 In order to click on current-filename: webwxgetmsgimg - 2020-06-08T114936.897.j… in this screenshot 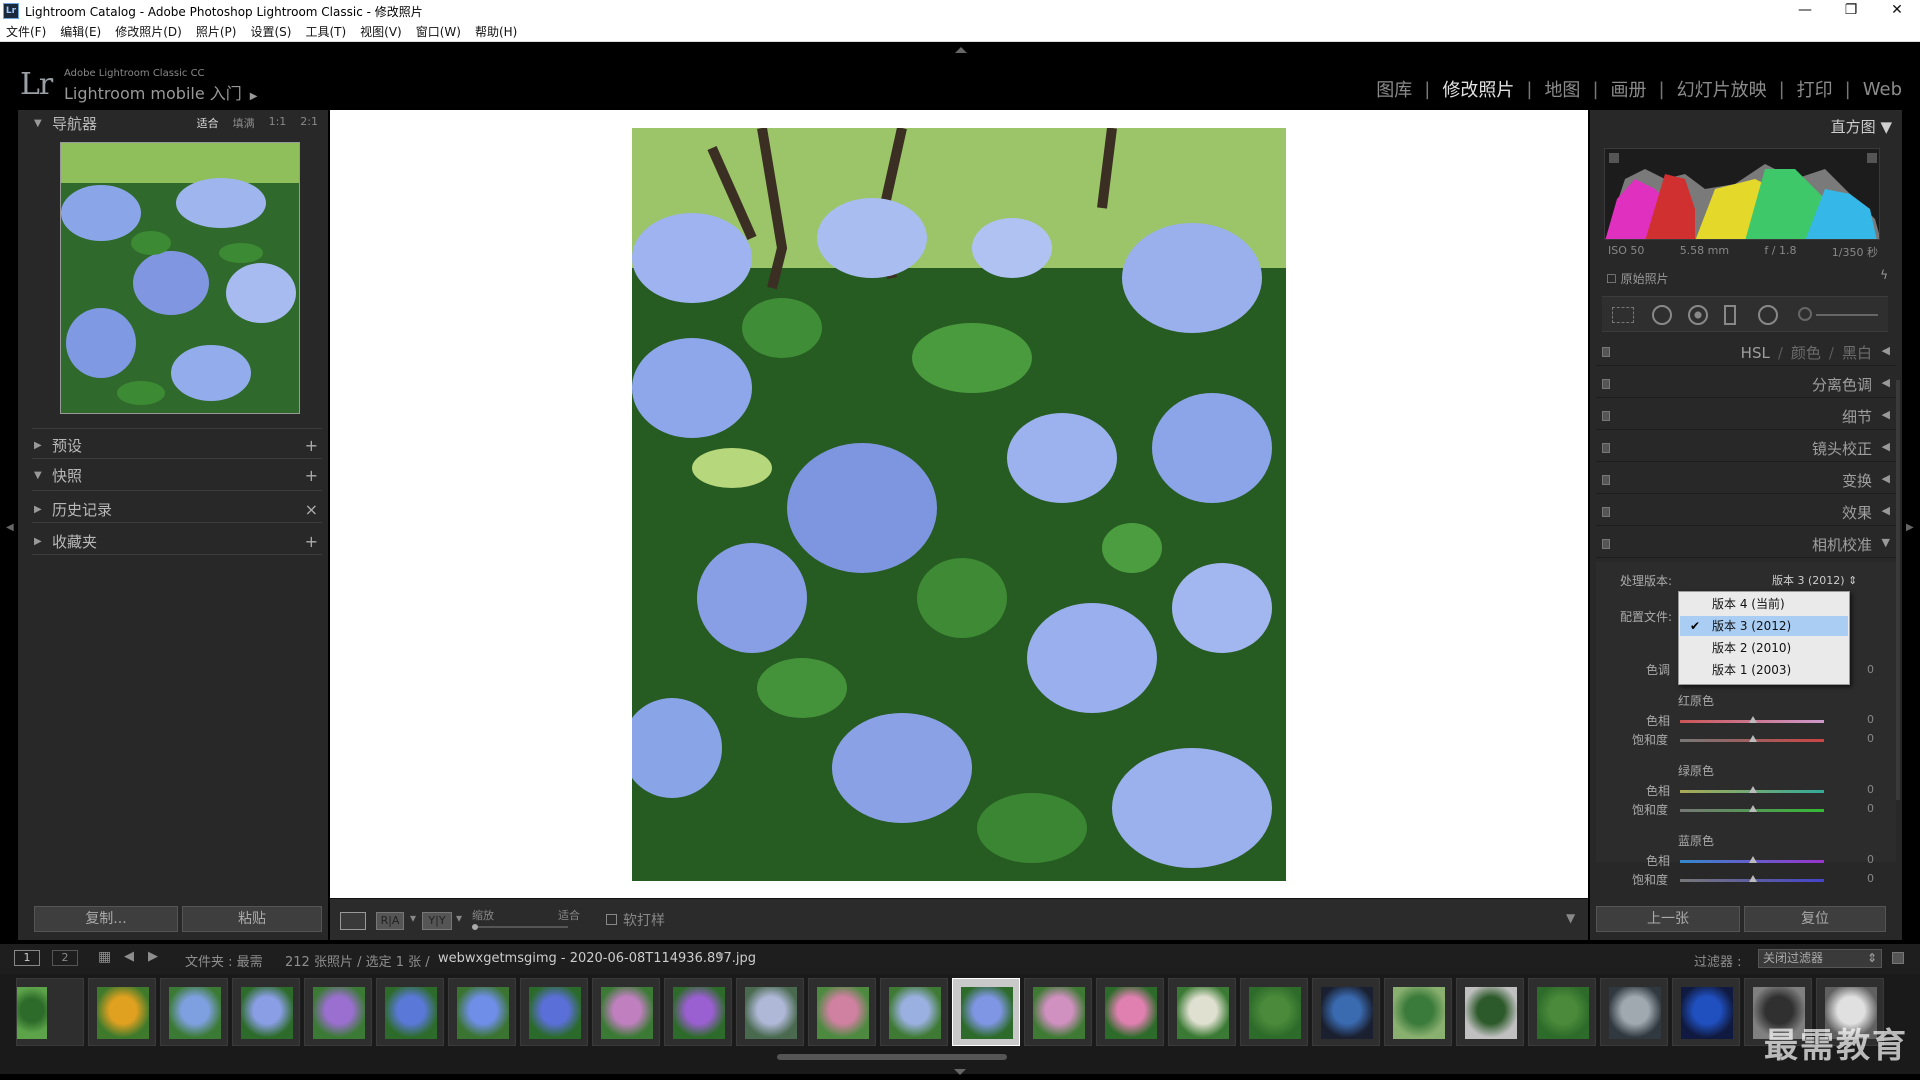, I will do `click(597, 958)`.